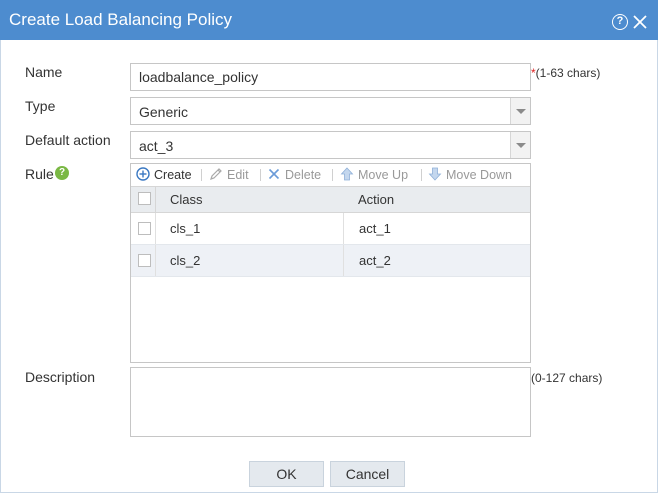 The width and height of the screenshot is (658, 493). Describe the element at coordinates (330, 402) in the screenshot. I see `description-textarea` at that location.